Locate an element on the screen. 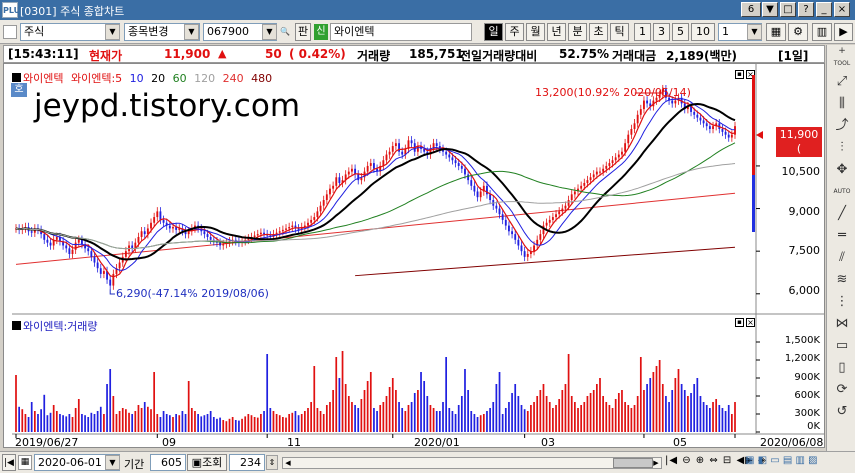 The width and height of the screenshot is (855, 473). auto-tool-icon: AUTO is located at coordinates (842, 193).